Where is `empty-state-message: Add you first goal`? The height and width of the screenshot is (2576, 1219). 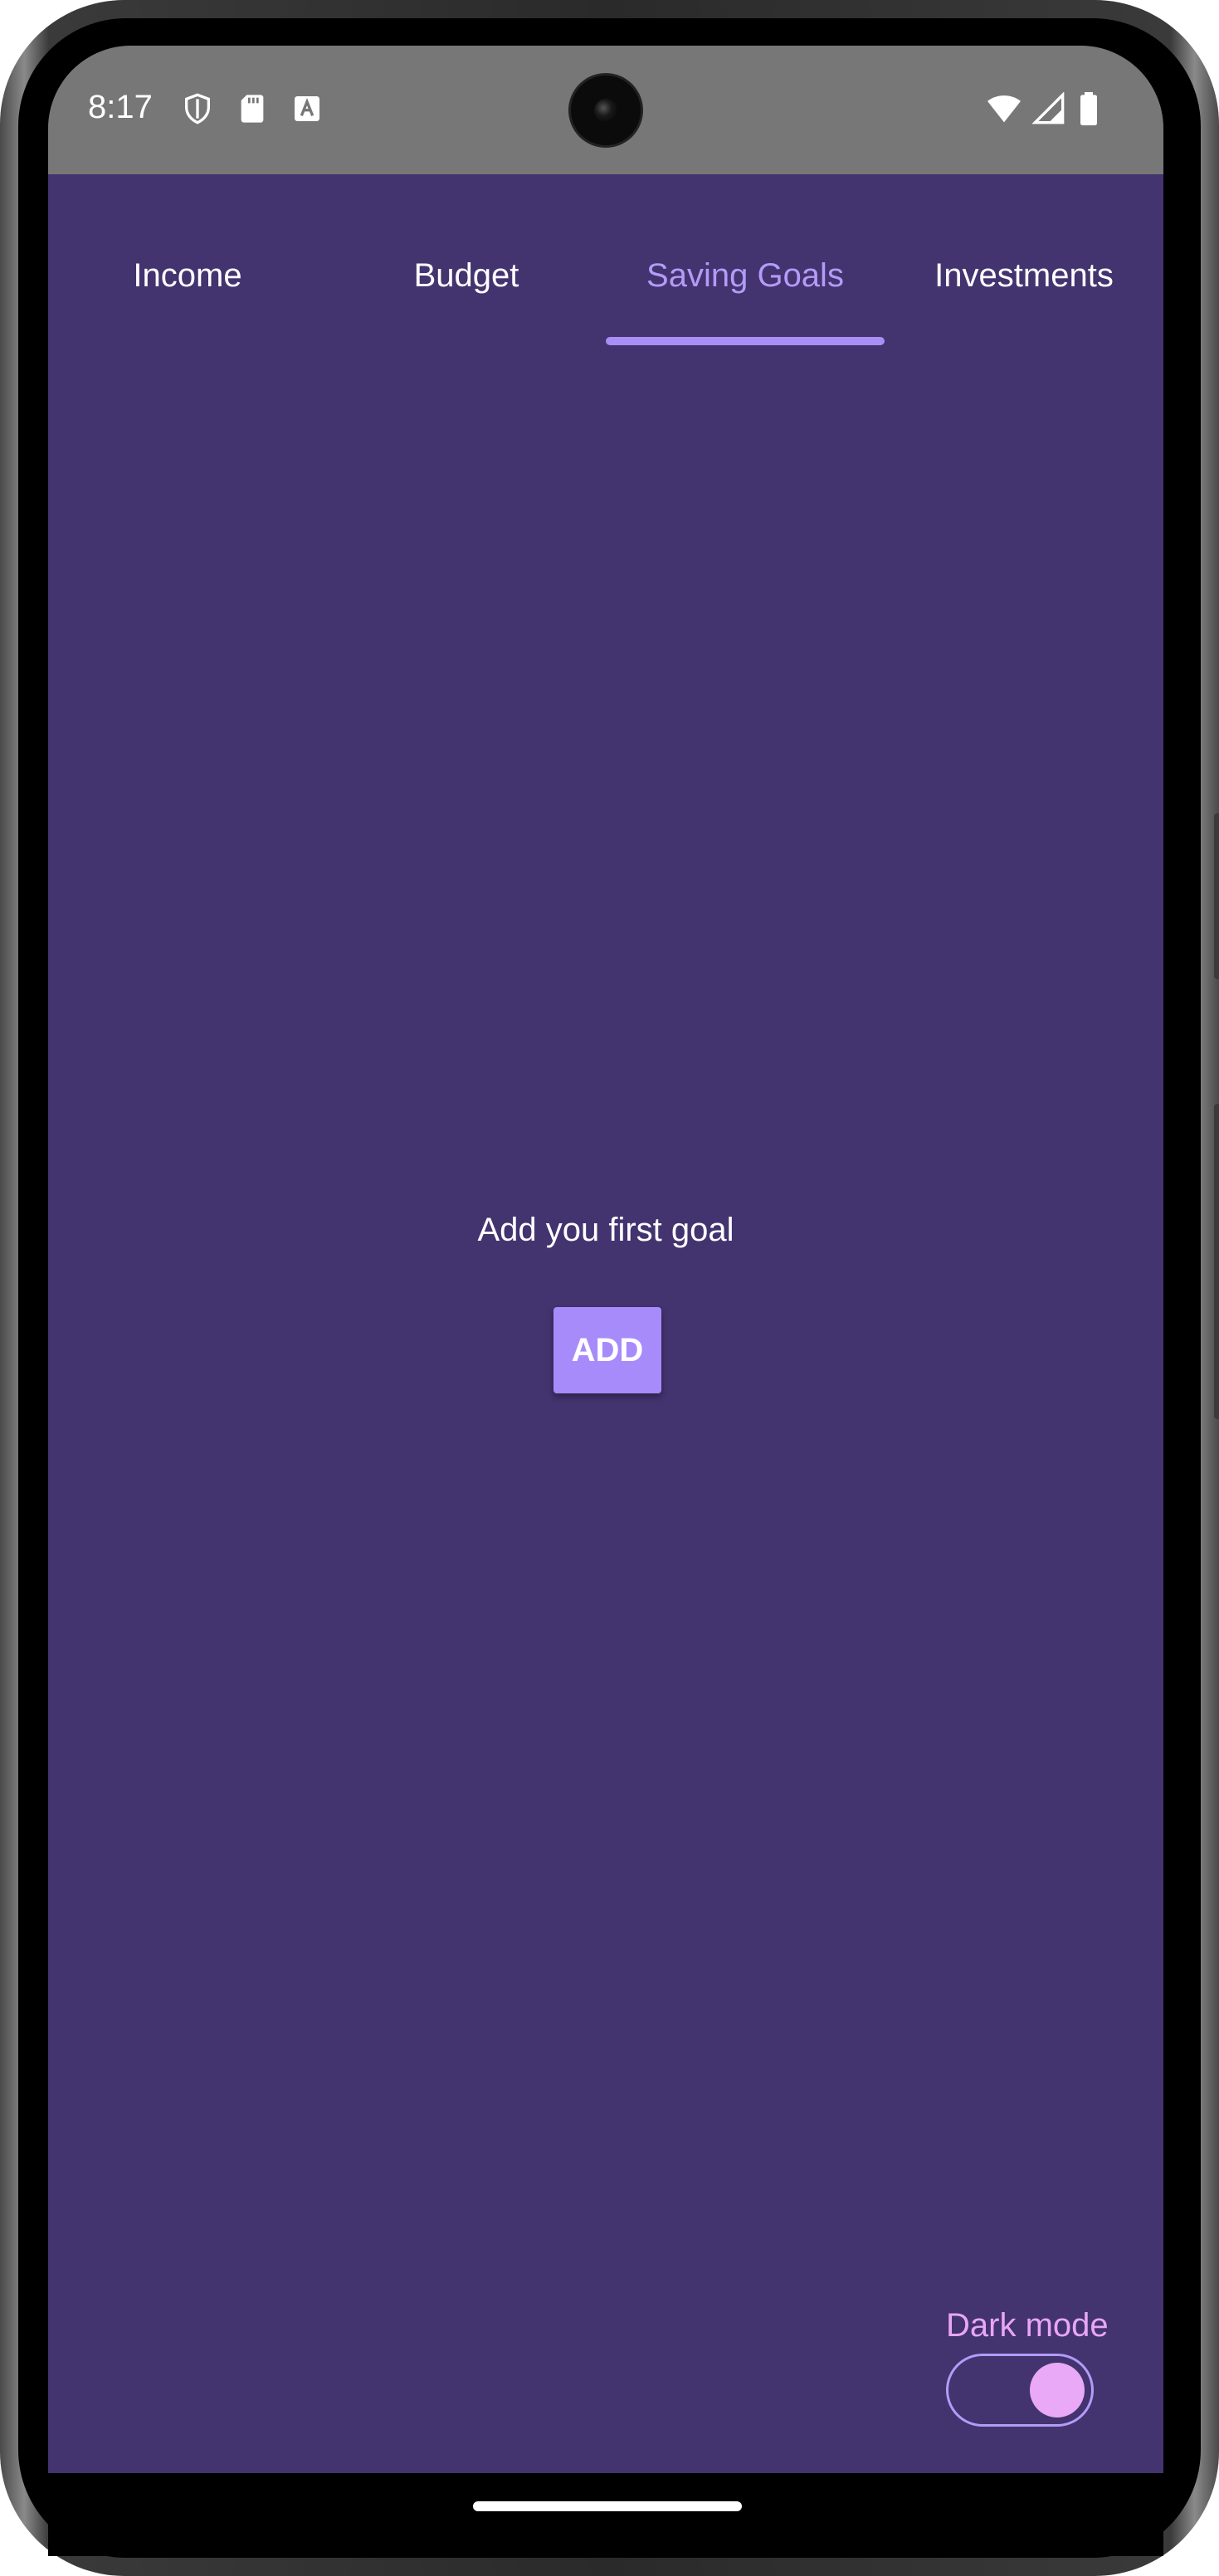 empty-state-message: Add you first goal is located at coordinates (606, 1230).